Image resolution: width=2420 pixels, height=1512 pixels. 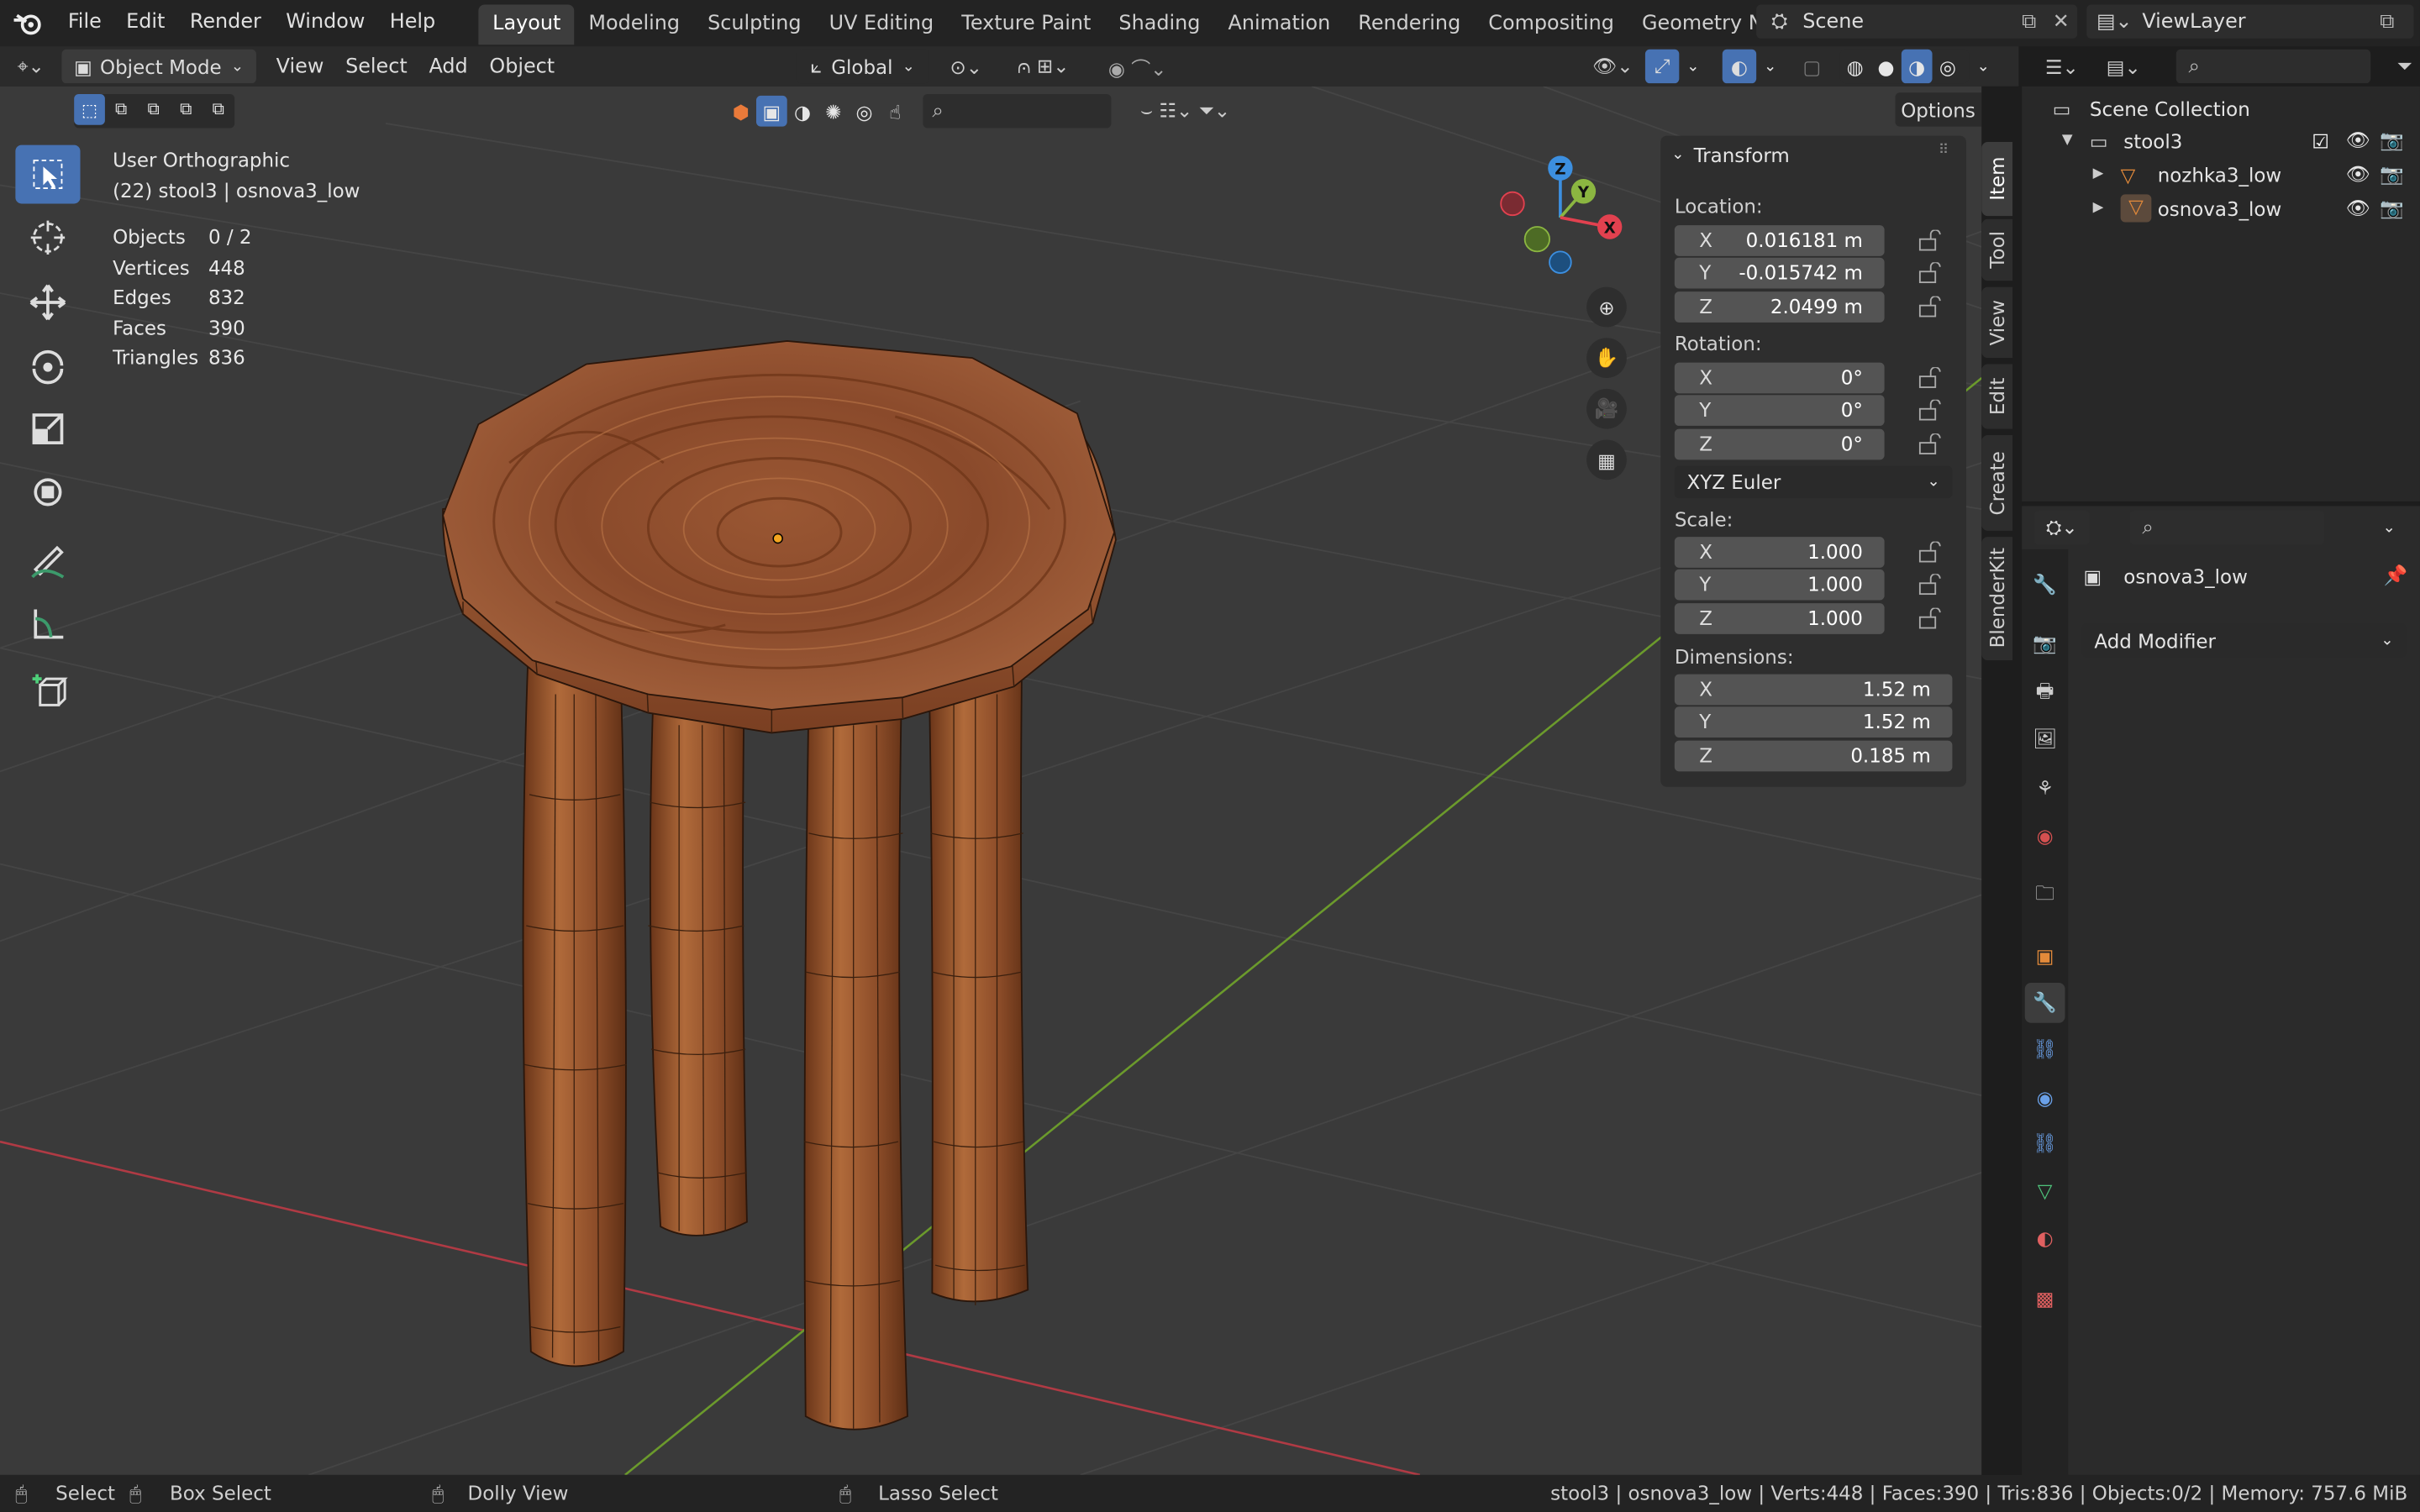 I want to click on outliner-row-nozhka3: ▶ ▽ nozhka3_low 👁 📷, so click(x=2250, y=174).